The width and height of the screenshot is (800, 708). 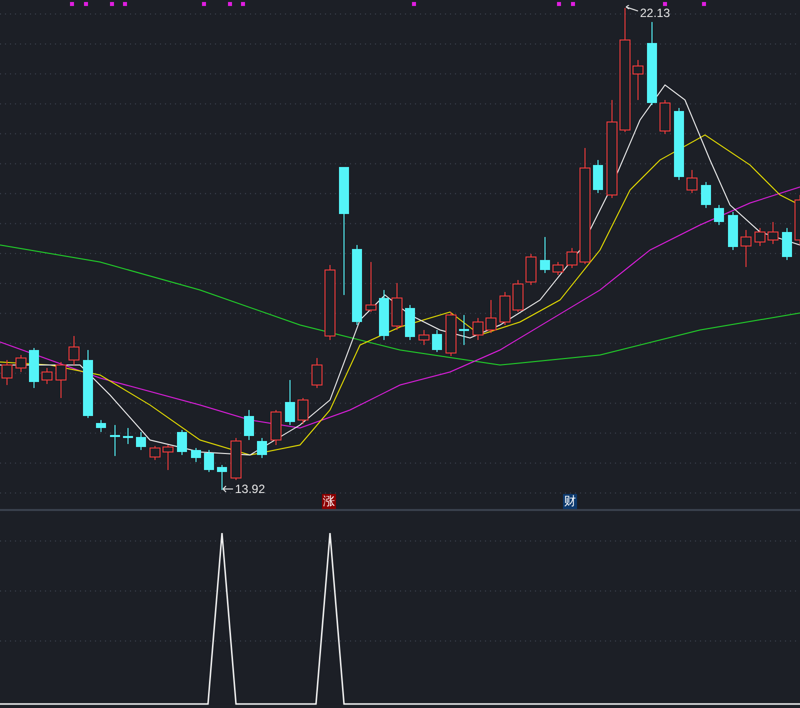 What do you see at coordinates (329, 501) in the screenshot?
I see `signal-marker: 涨` at bounding box center [329, 501].